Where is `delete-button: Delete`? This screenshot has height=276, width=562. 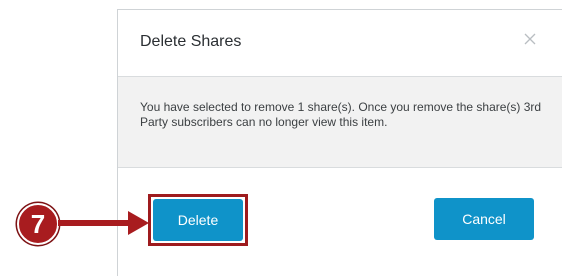 delete-button: Delete is located at coordinates (198, 220).